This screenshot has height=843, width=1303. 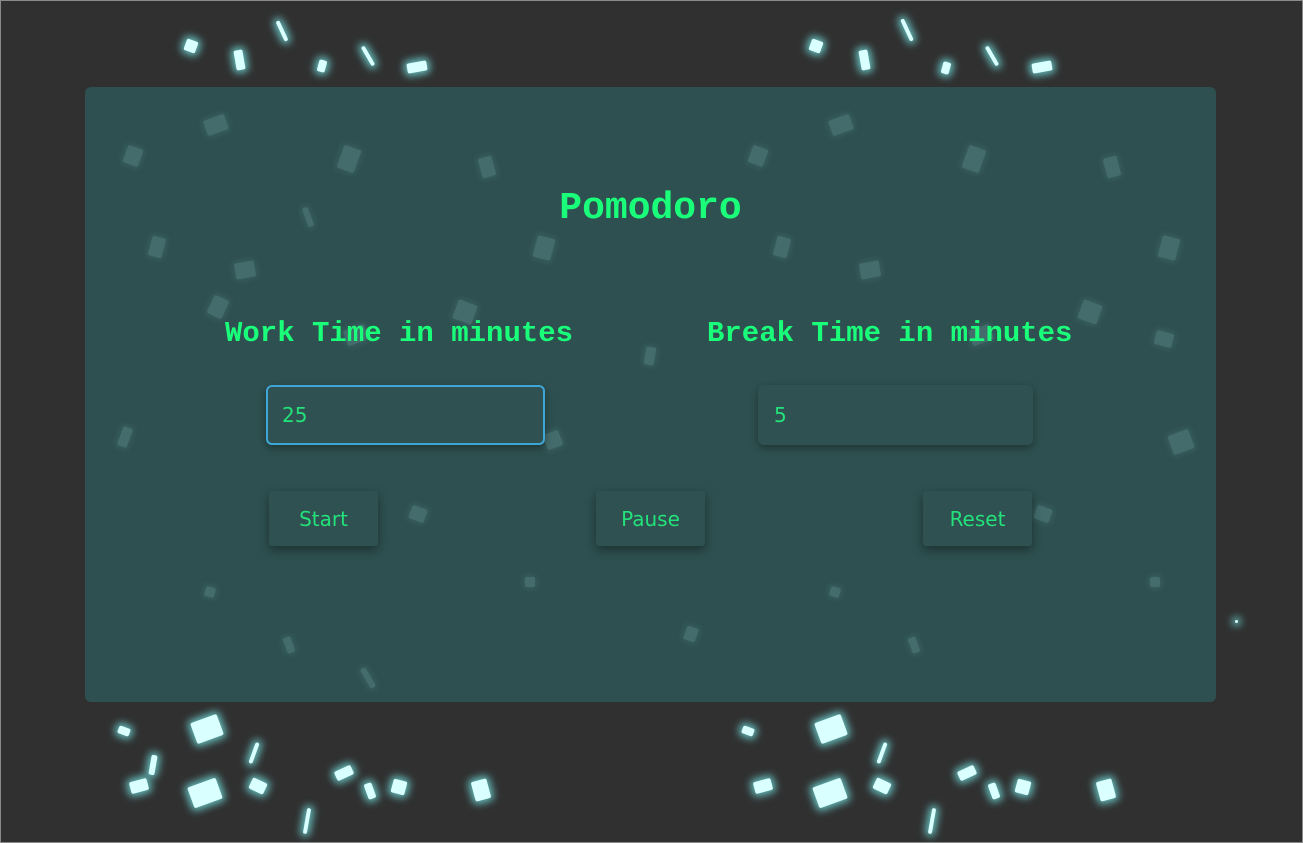 What do you see at coordinates (323, 518) in the screenshot?
I see `start-button: Start` at bounding box center [323, 518].